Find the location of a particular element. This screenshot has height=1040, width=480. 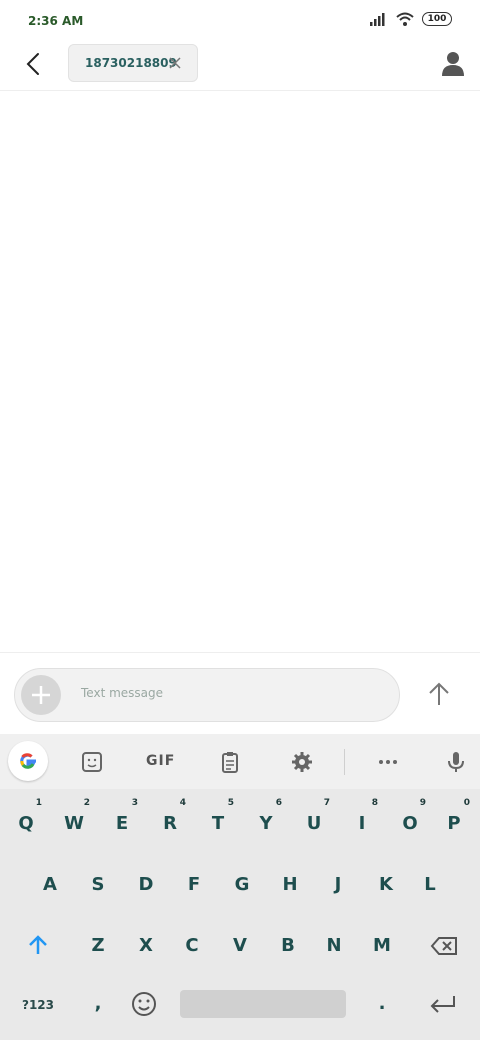

key-d: D is located at coordinates (146, 885).